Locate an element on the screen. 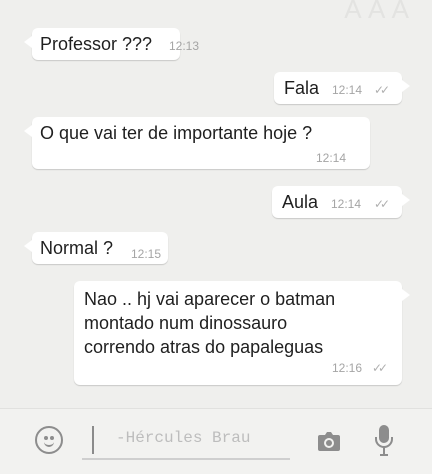 The height and width of the screenshot is (474, 432). smiley-icon is located at coordinates (49, 440).